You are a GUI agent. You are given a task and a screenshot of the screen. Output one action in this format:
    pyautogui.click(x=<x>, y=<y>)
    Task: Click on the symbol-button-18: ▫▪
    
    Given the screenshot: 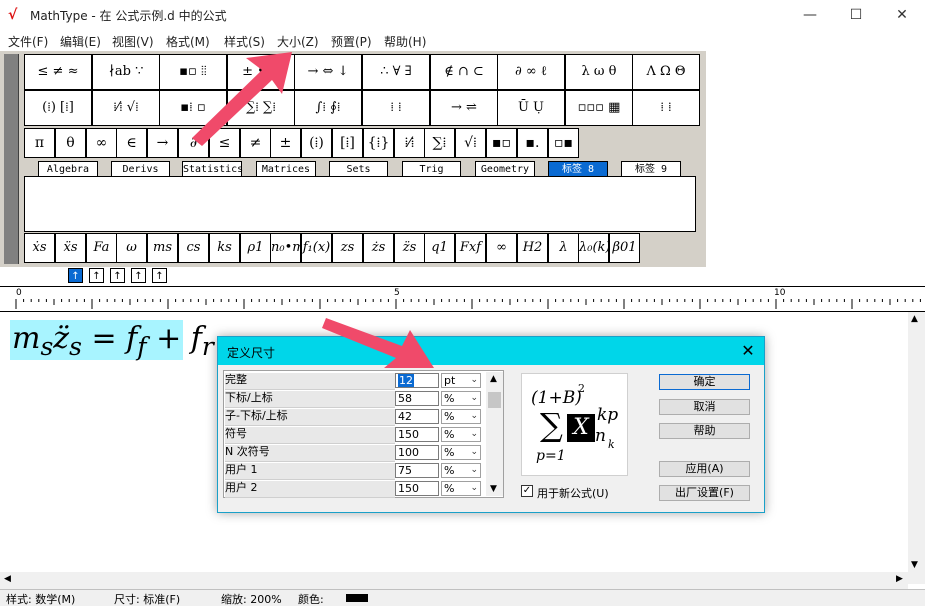 What is the action you would take?
    pyautogui.click(x=563, y=143)
    